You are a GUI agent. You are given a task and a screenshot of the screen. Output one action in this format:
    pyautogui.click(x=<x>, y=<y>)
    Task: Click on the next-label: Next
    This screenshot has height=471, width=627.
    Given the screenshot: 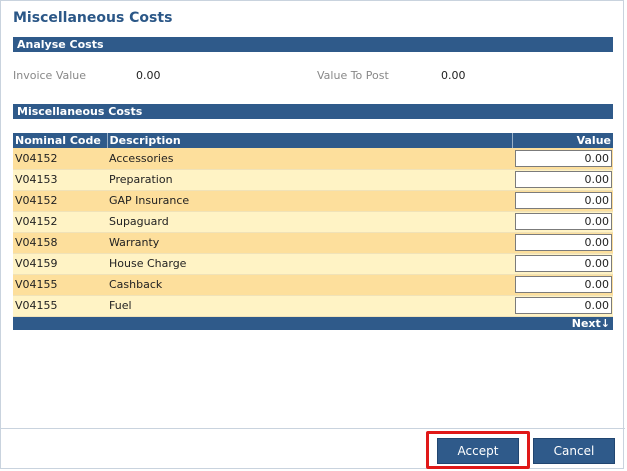 What is the action you would take?
    pyautogui.click(x=586, y=323)
    